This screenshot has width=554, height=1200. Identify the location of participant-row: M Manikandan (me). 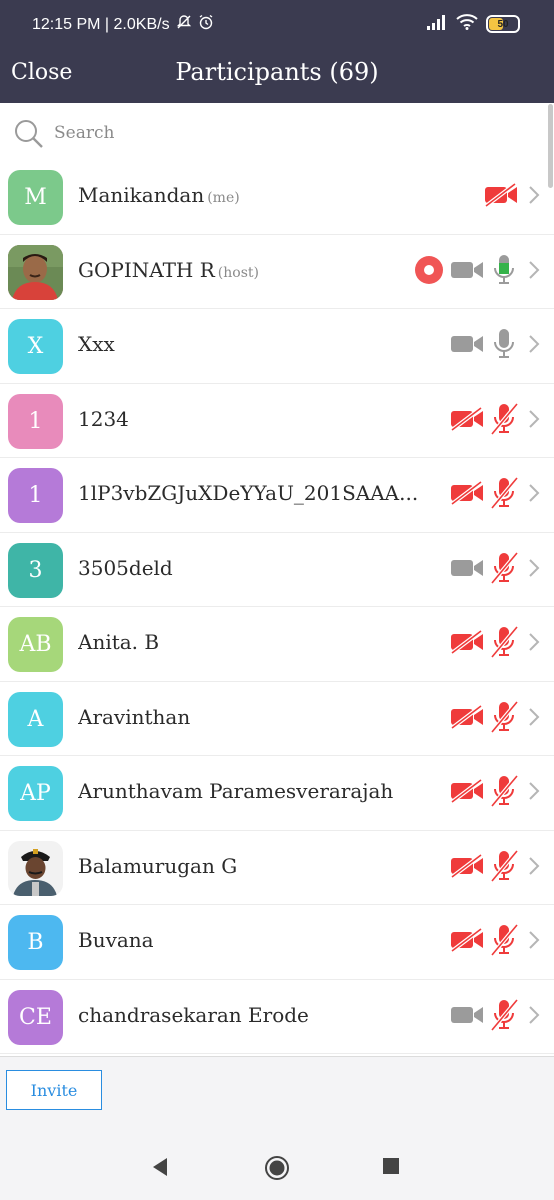
(277, 197).